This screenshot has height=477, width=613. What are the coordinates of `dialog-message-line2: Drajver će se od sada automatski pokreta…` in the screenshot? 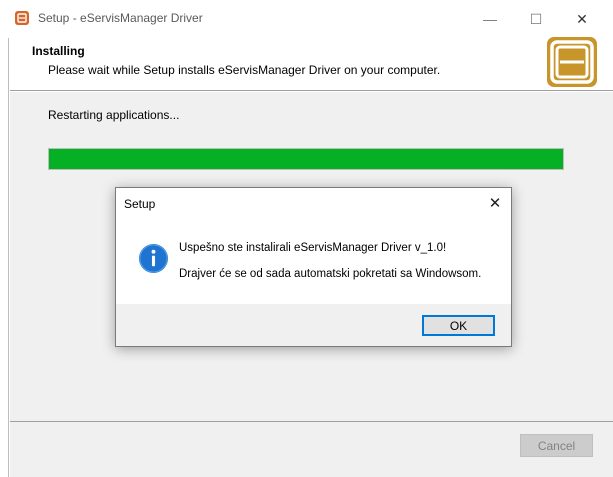 It's located at (330, 274).